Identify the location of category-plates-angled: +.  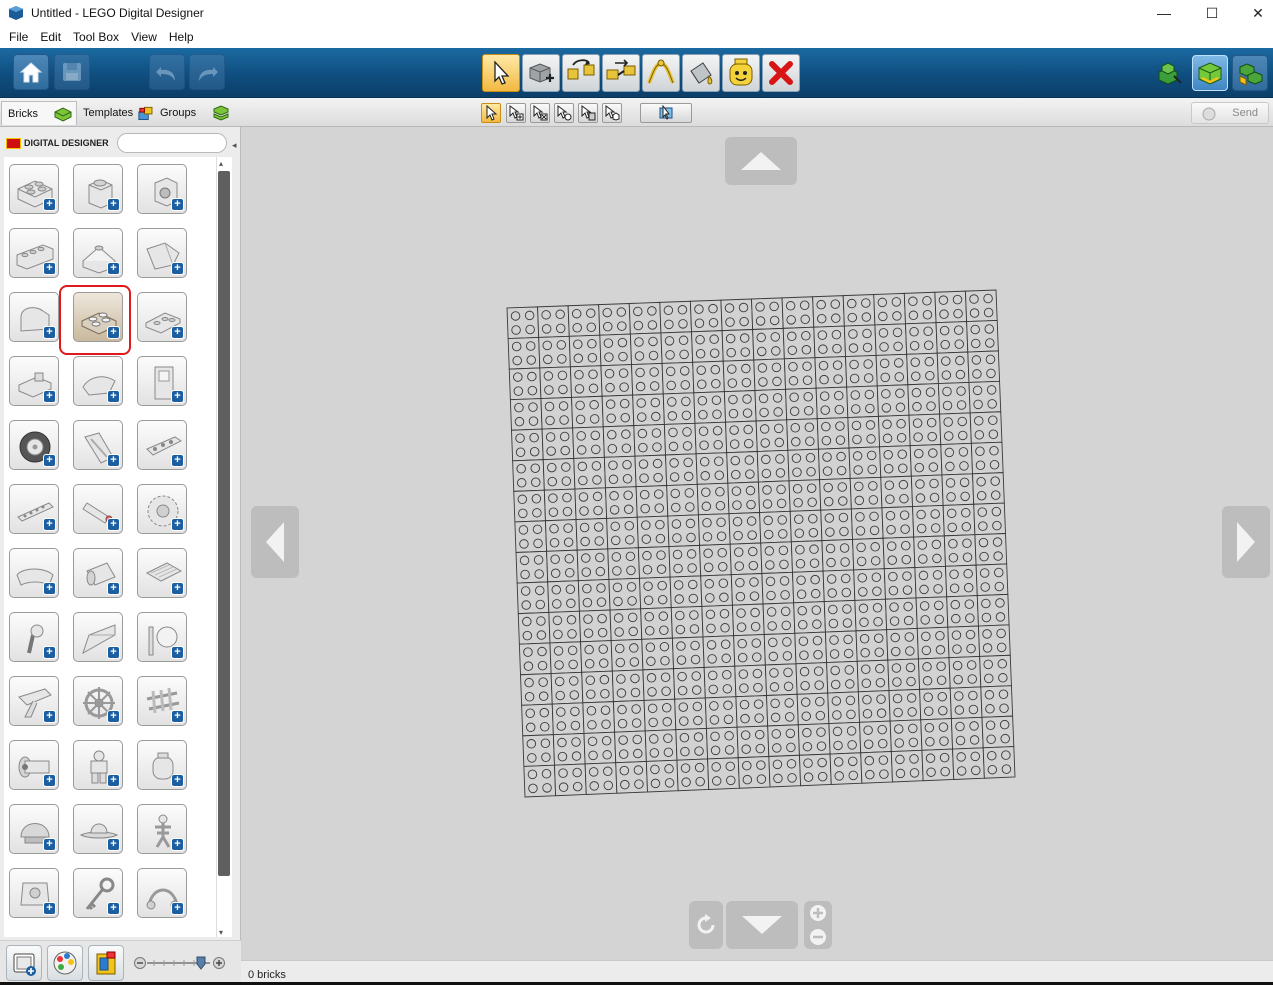
(34, 701).